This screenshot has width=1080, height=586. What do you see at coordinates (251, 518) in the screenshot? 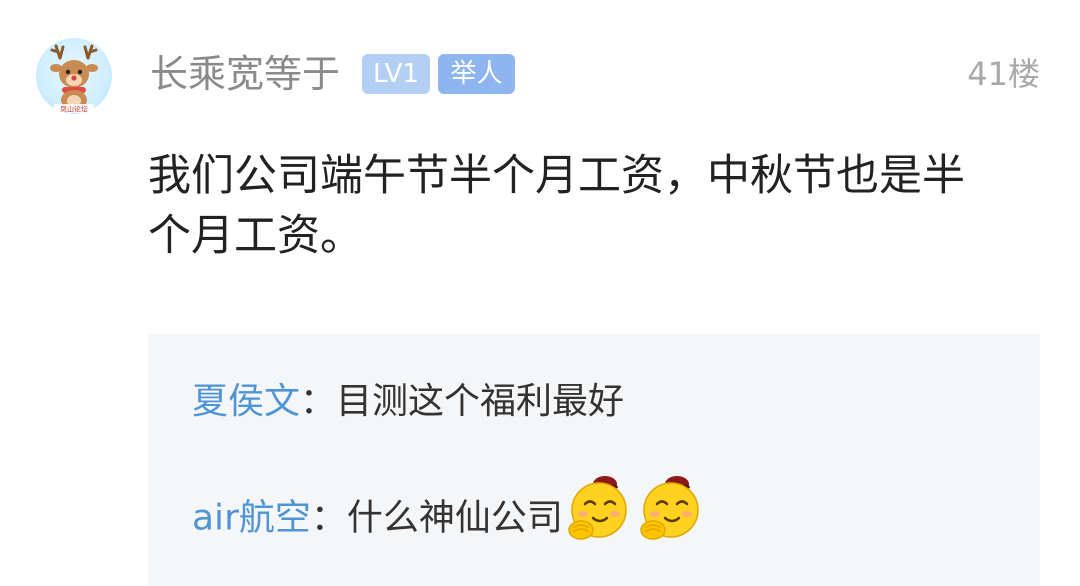
I see `reply-author: air航空` at bounding box center [251, 518].